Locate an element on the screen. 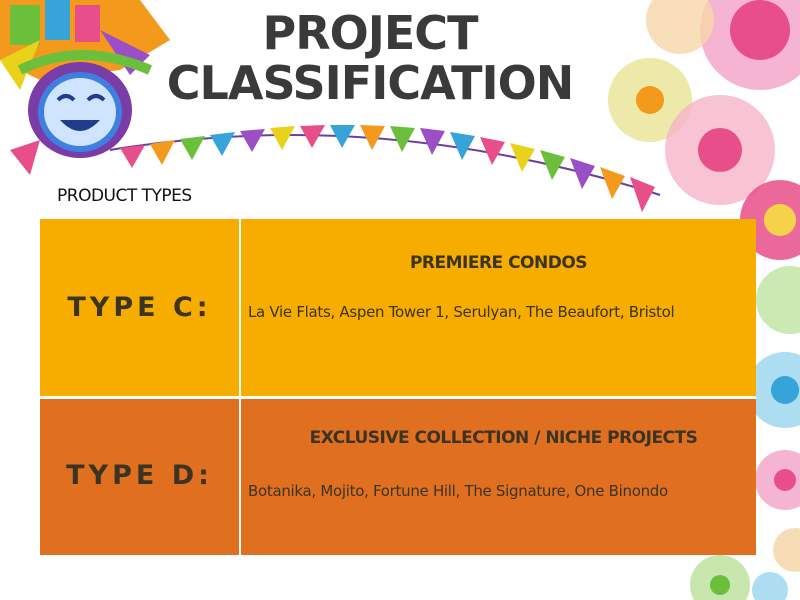  page-title: PROJECT CLASSIFICATION is located at coordinates (370, 58).